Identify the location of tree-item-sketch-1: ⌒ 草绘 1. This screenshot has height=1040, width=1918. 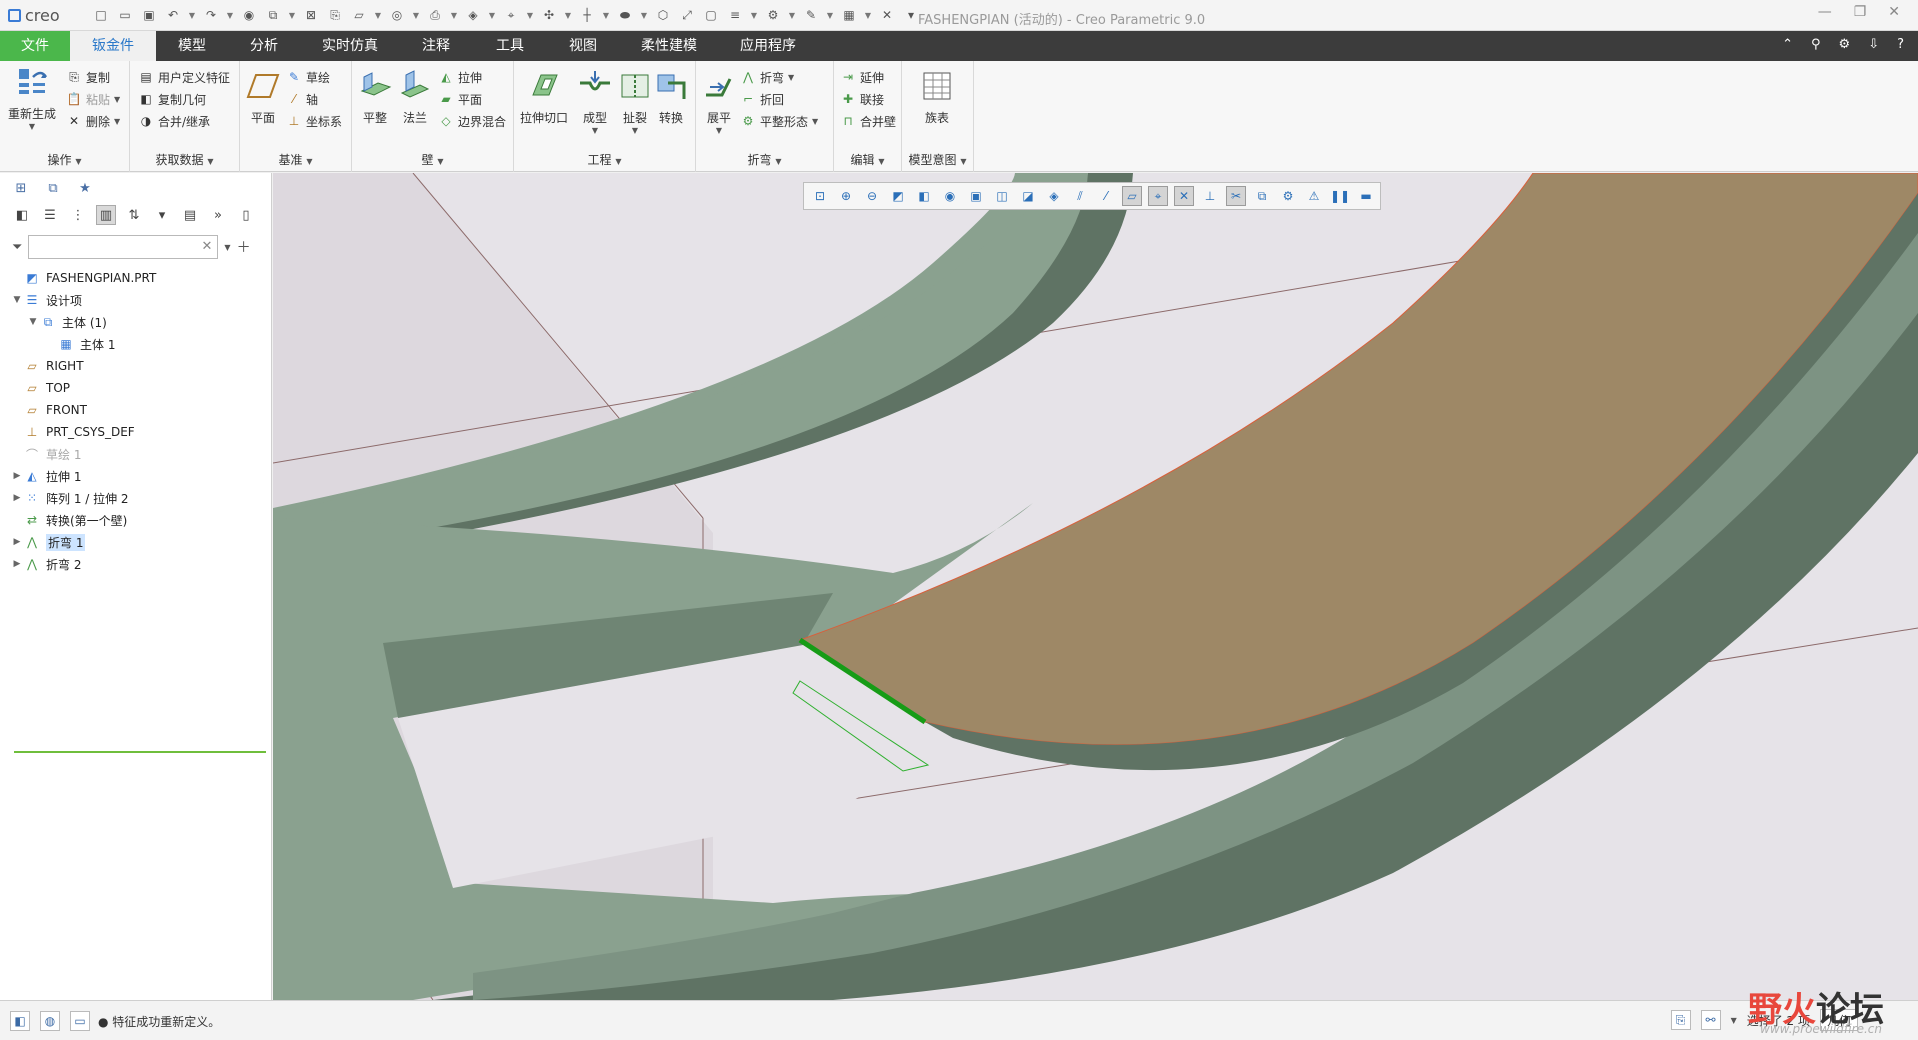
(139, 454).